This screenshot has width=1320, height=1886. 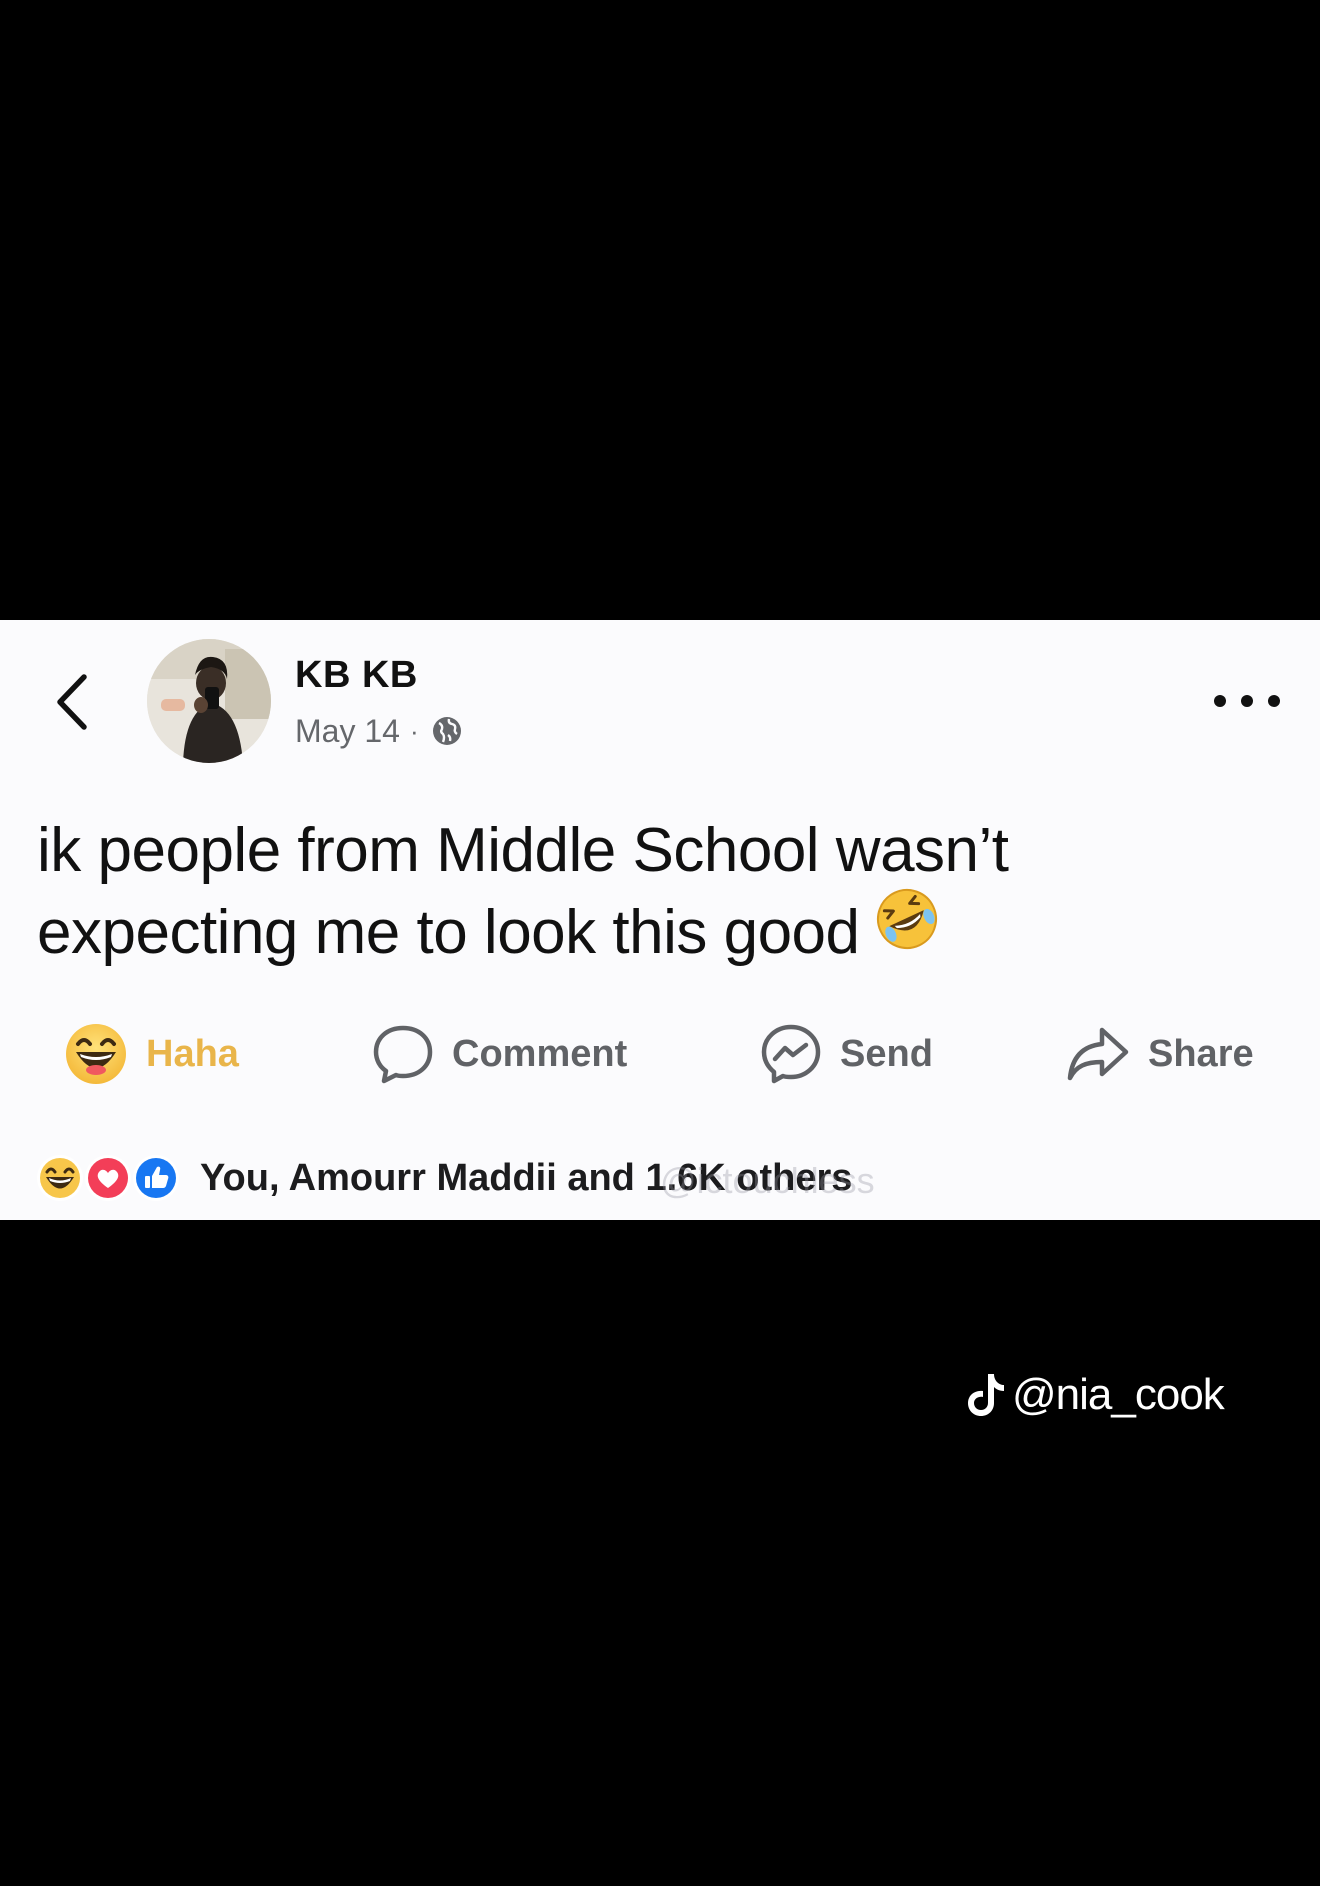 I want to click on more-options-button, so click(x=1247, y=701).